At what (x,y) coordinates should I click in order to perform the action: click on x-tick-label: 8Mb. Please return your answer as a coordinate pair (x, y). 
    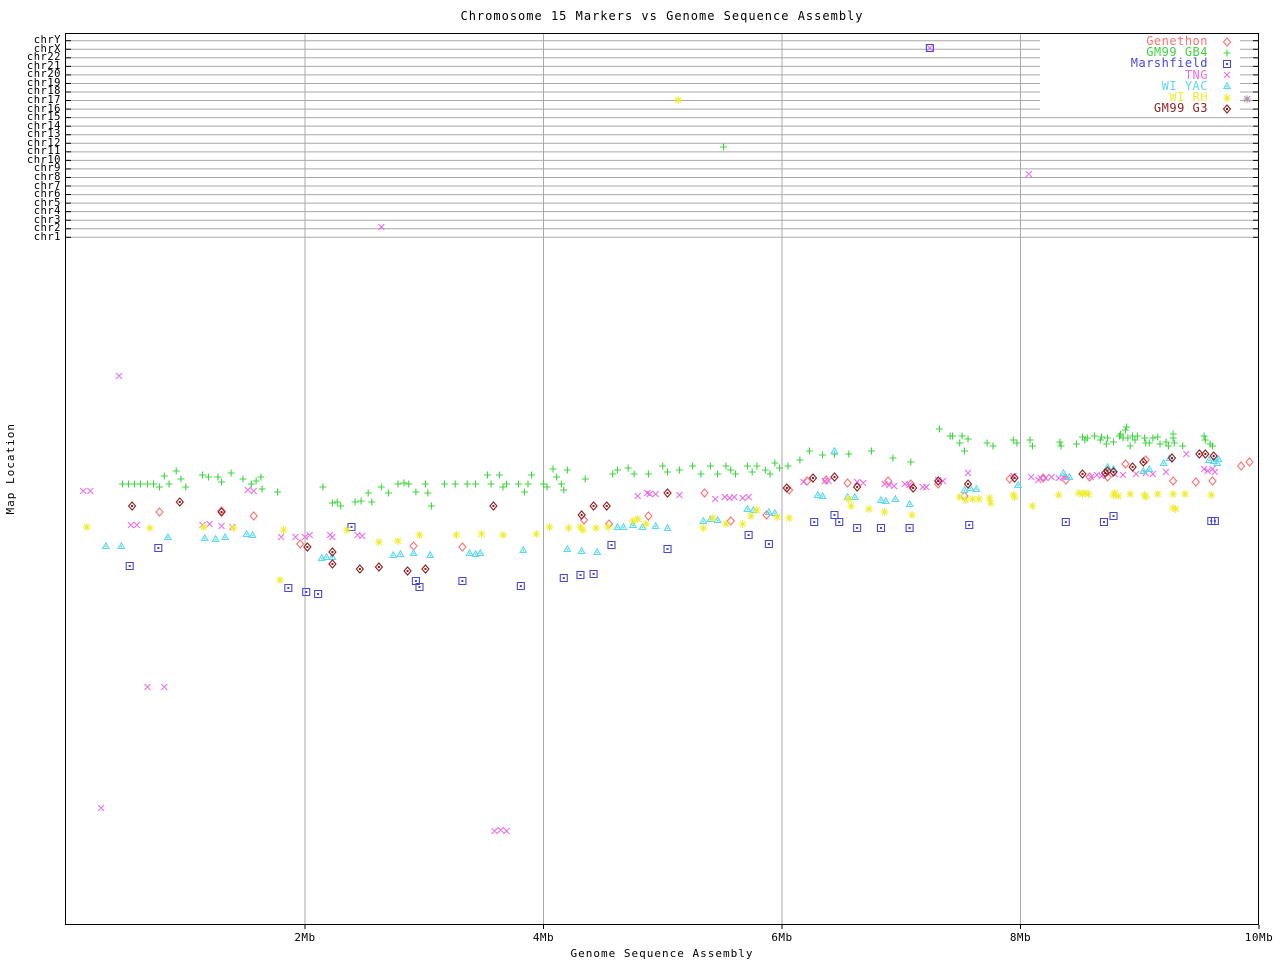
    Looking at the image, I should click on (1020, 937).